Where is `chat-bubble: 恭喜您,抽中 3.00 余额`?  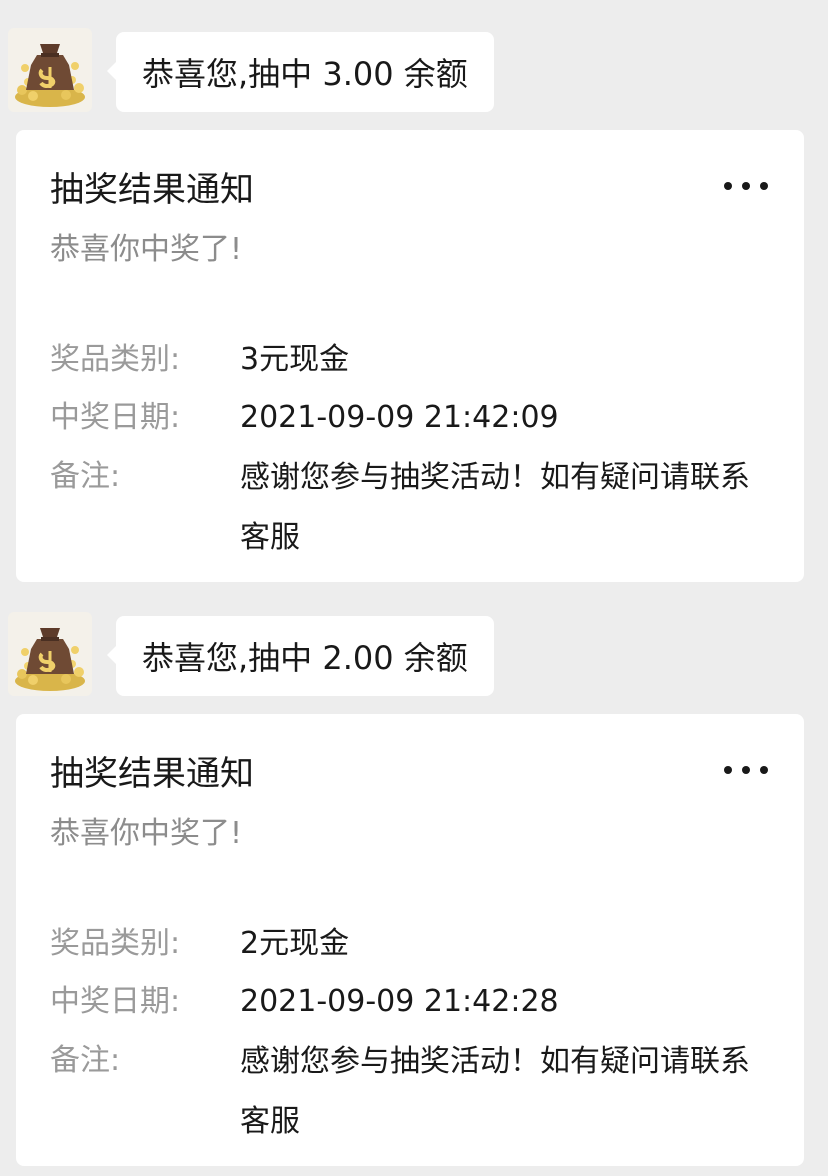 chat-bubble: 恭喜您,抽中 3.00 余额 is located at coordinates (300, 72).